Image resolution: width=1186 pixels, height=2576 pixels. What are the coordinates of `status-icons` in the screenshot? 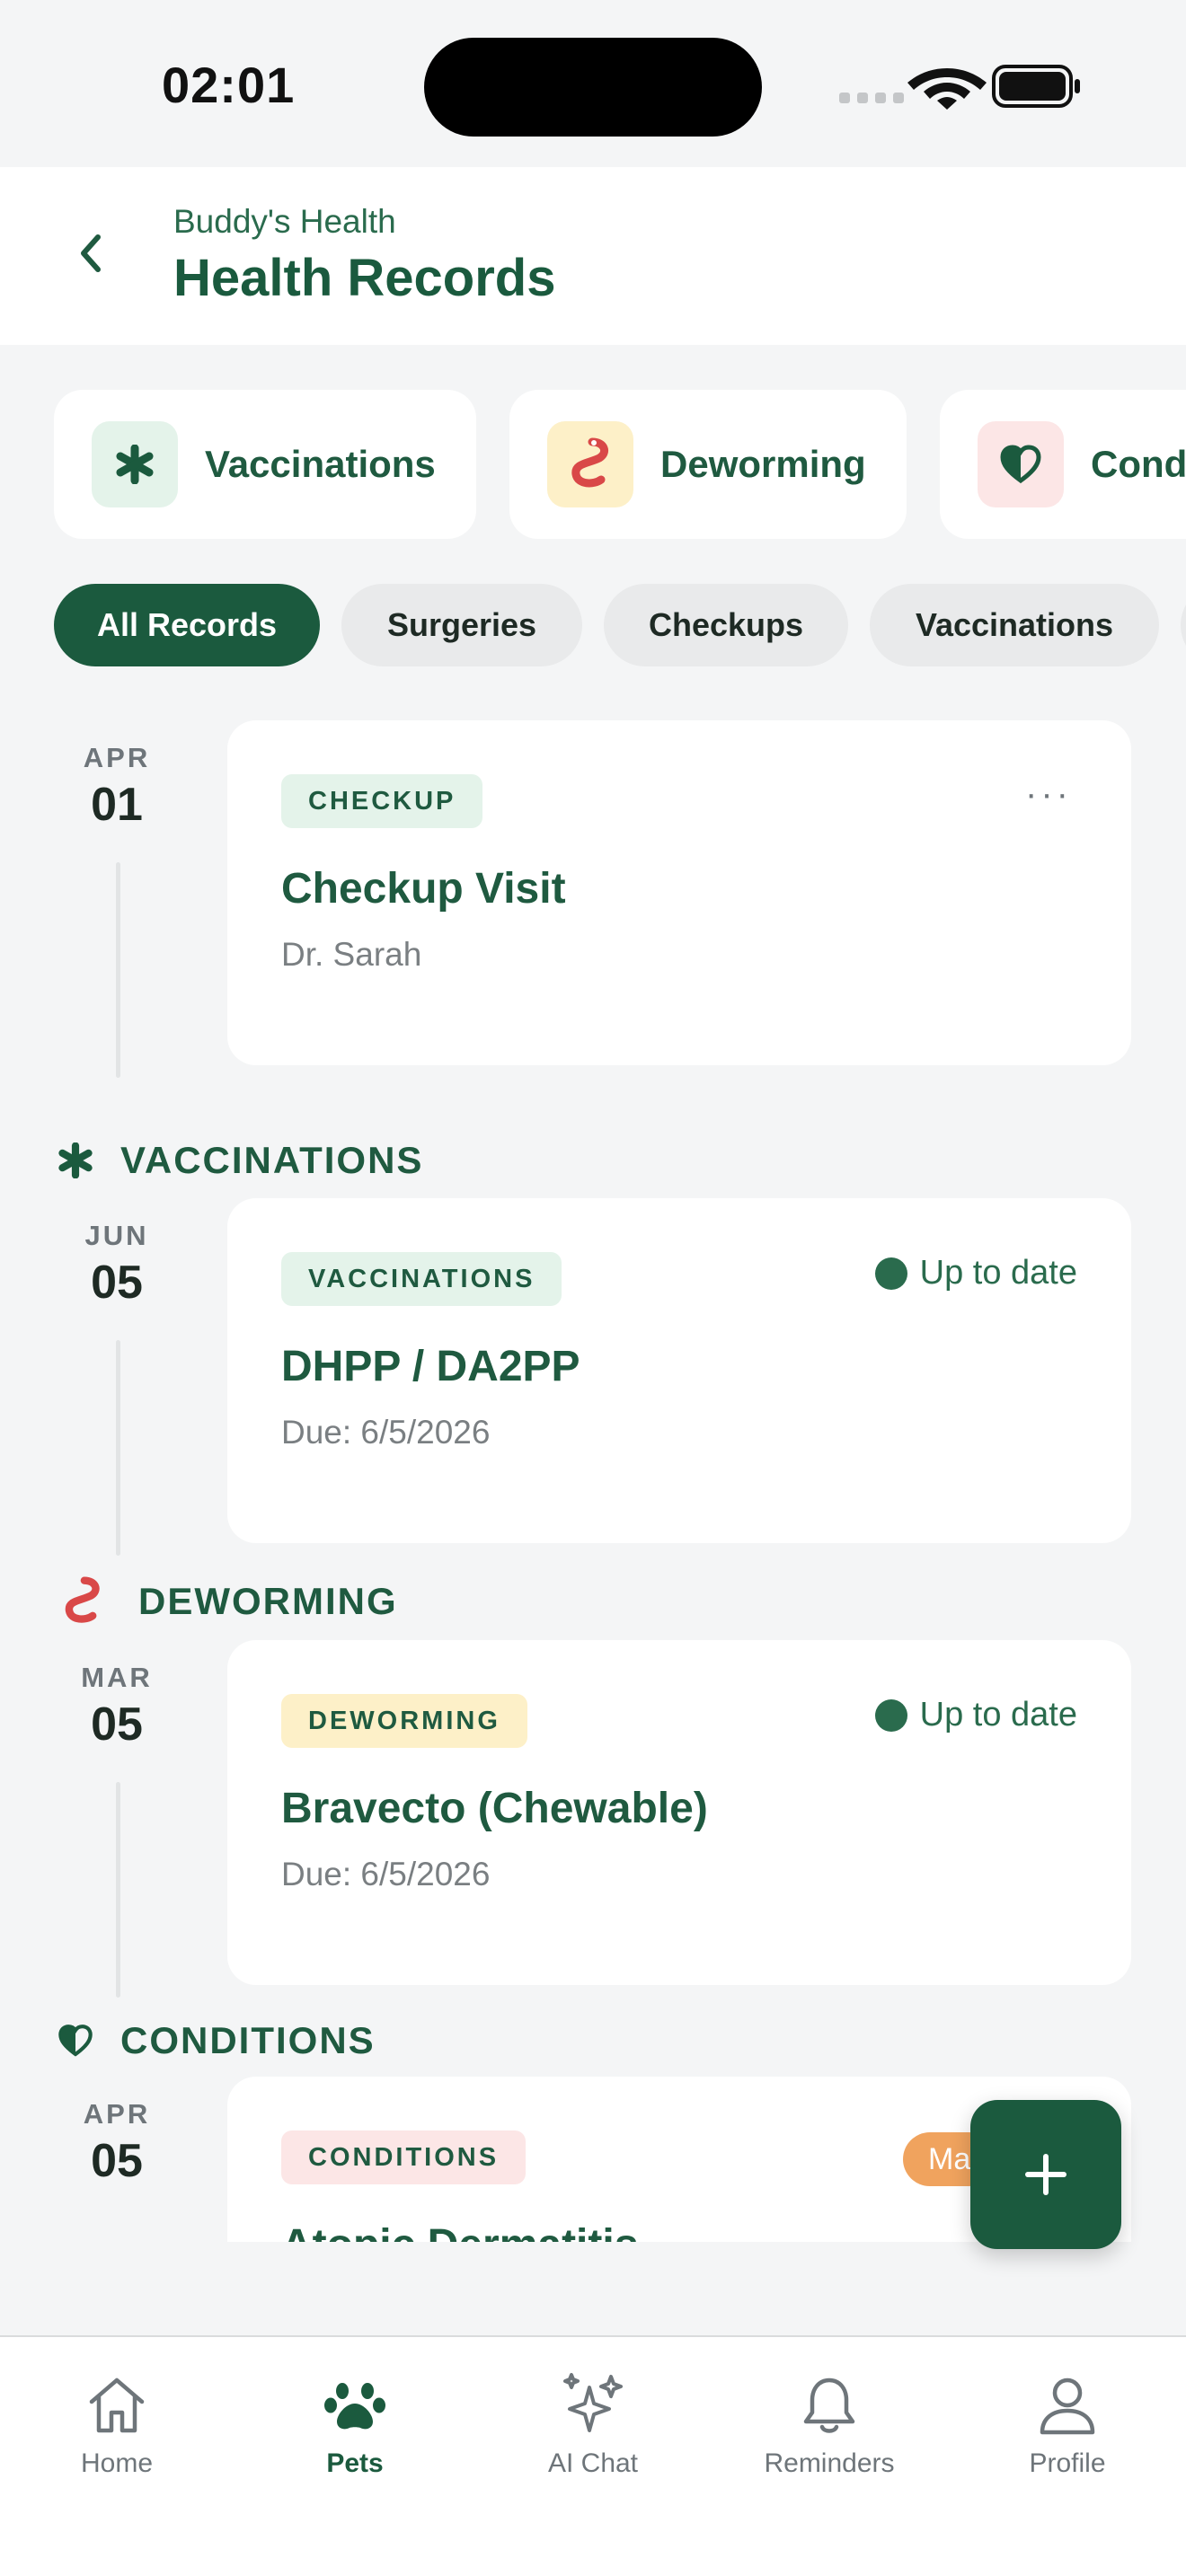 It's located at (959, 87).